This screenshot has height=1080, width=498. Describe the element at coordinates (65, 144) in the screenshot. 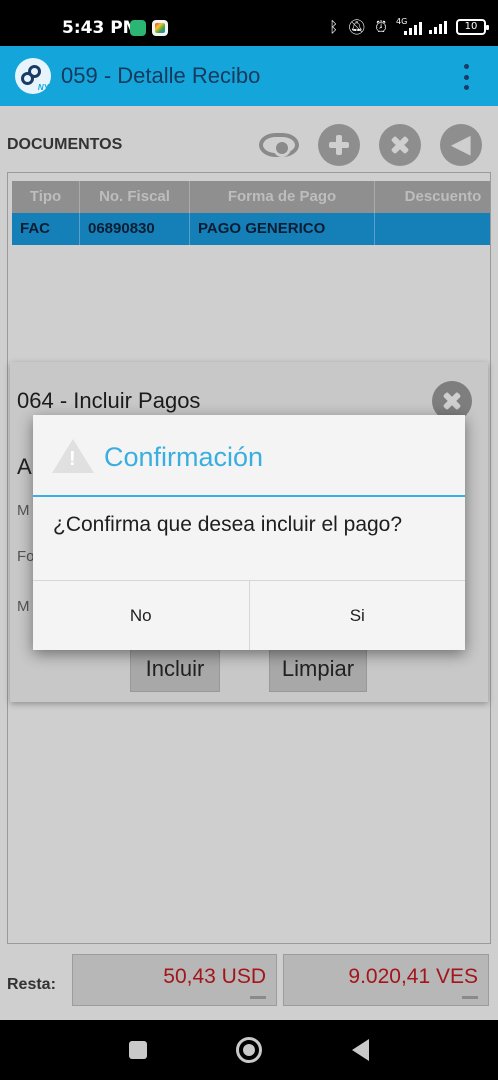

I see `documents-title: DOCUMENTOS` at that location.